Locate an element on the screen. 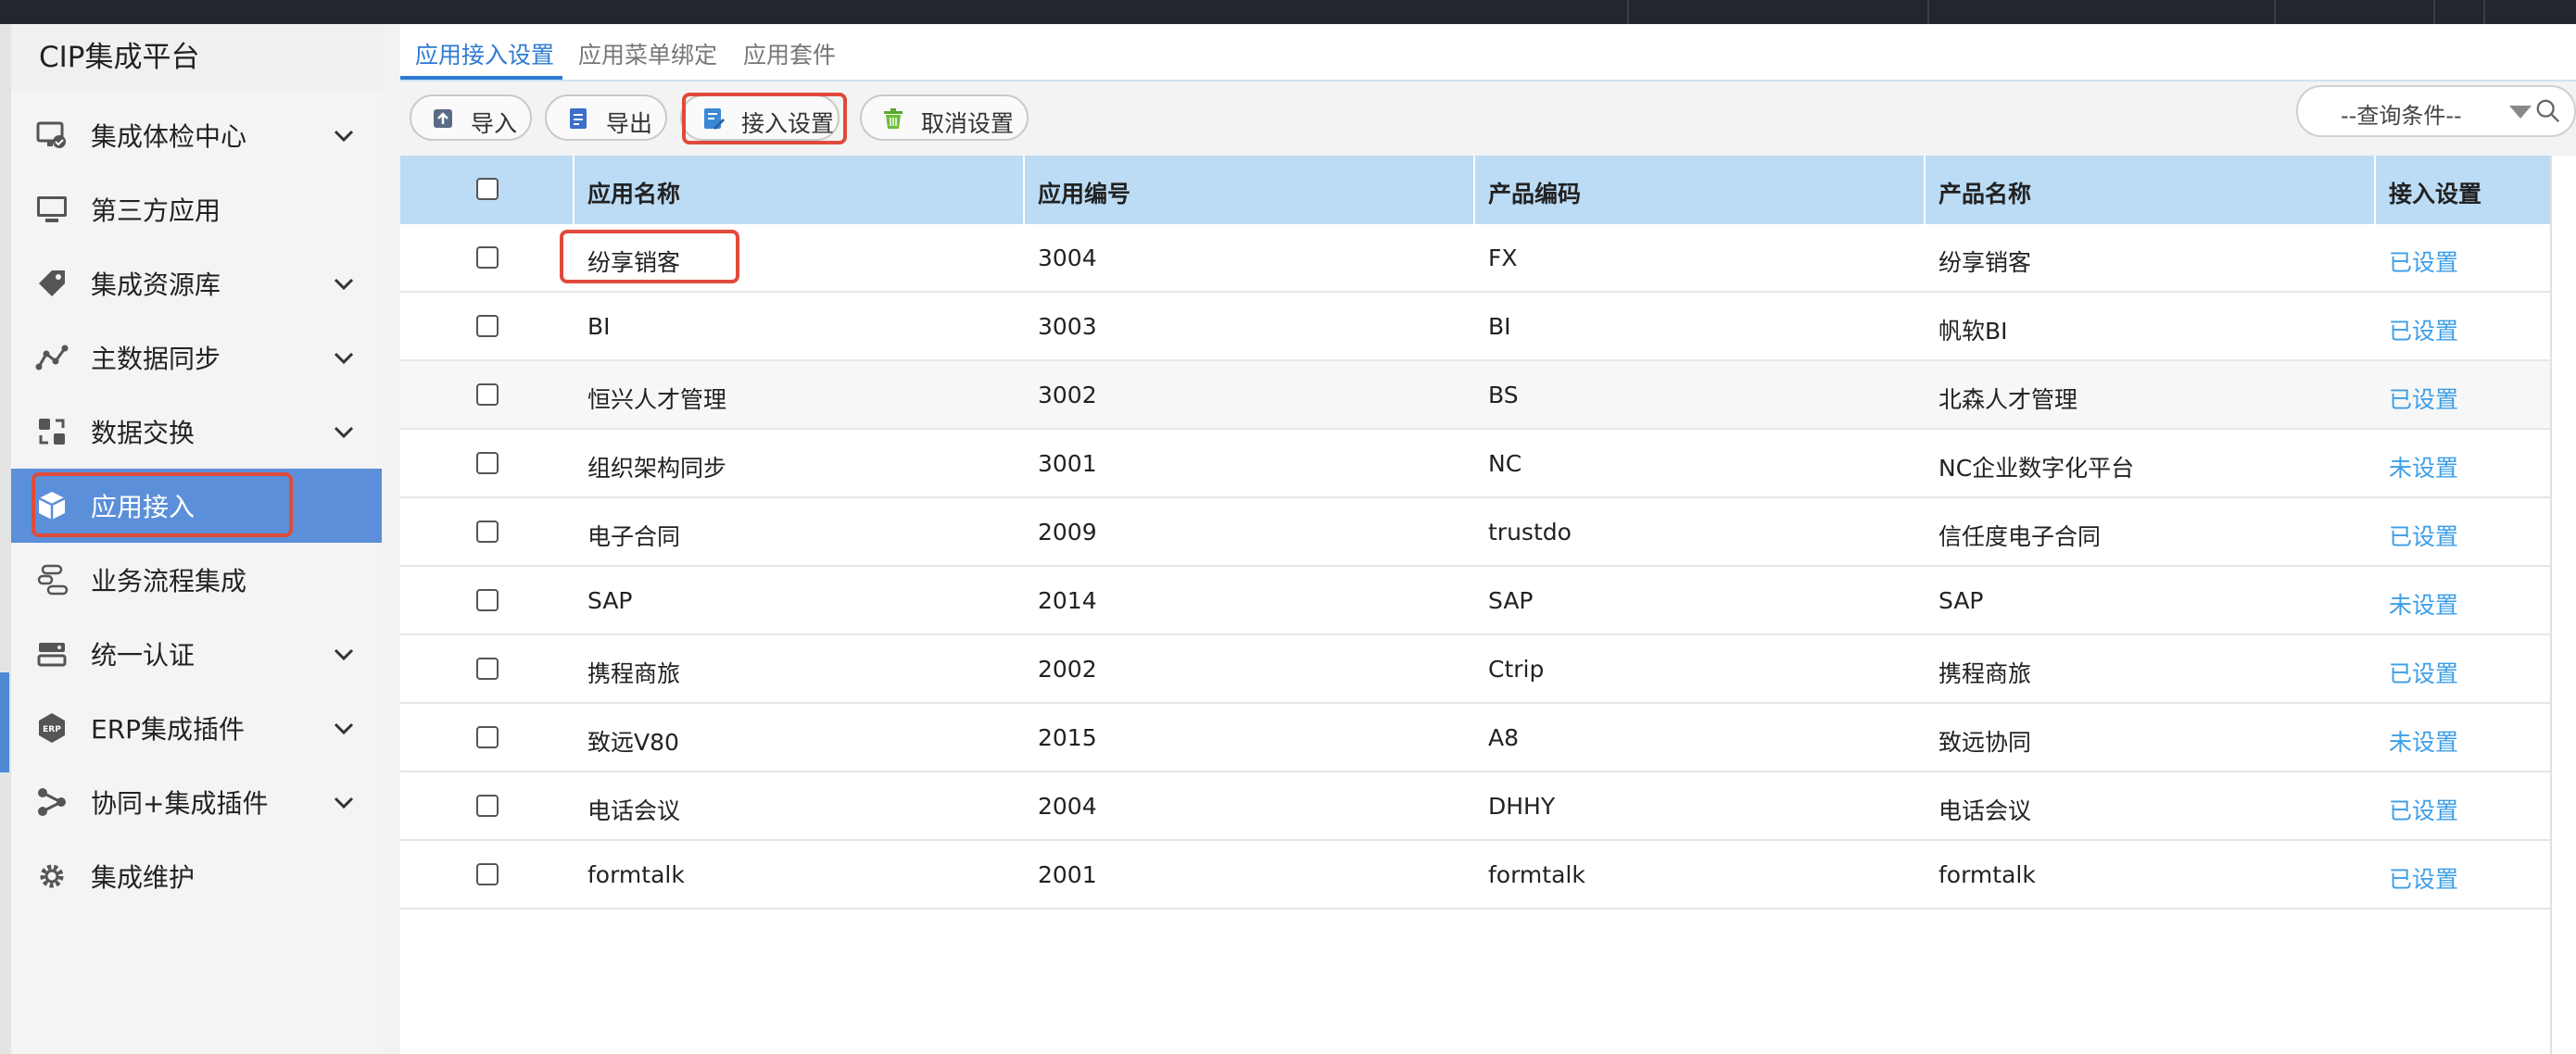 The image size is (2576, 1054). cell-app-name: 致远V80 is located at coordinates (633, 742).